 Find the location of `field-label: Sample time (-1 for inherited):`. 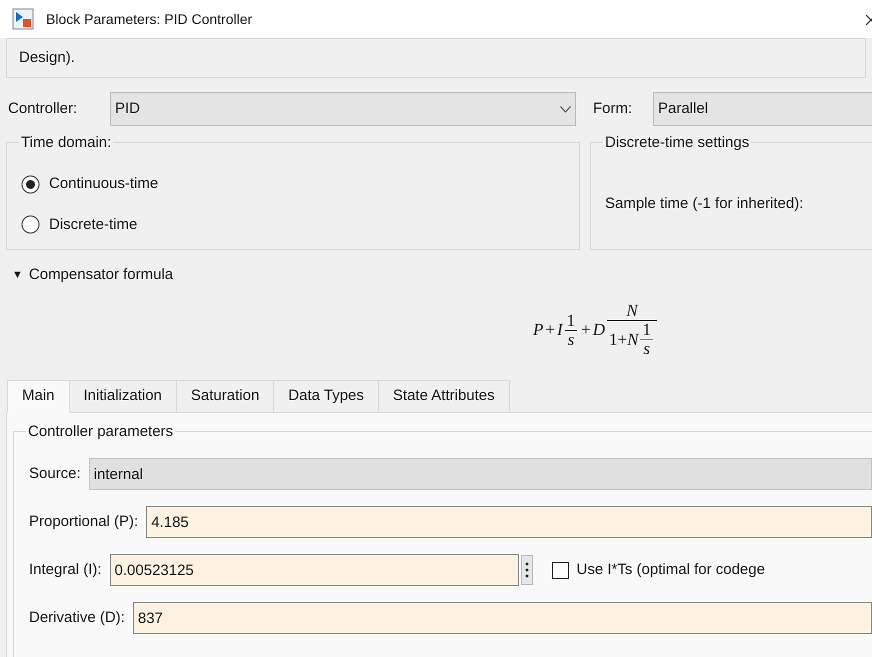

field-label: Sample time (-1 for inherited): is located at coordinates (704, 204).